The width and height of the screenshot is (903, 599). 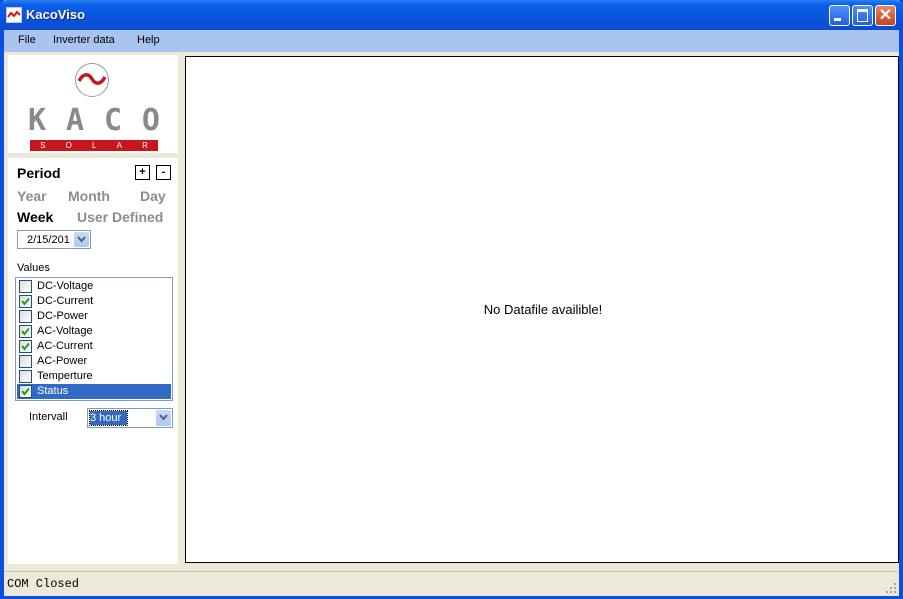 What do you see at coordinates (130, 418) in the screenshot?
I see `interval-select: 3 hour` at bounding box center [130, 418].